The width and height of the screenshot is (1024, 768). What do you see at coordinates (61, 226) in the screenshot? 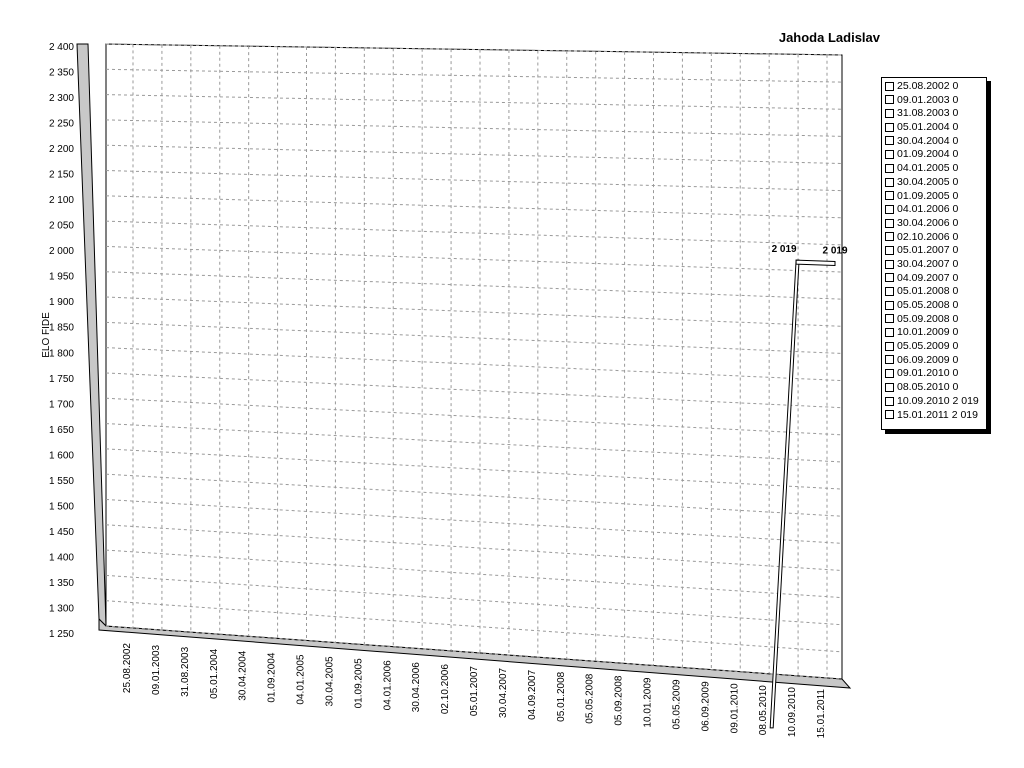
I see `y-tick-label: 2 050` at bounding box center [61, 226].